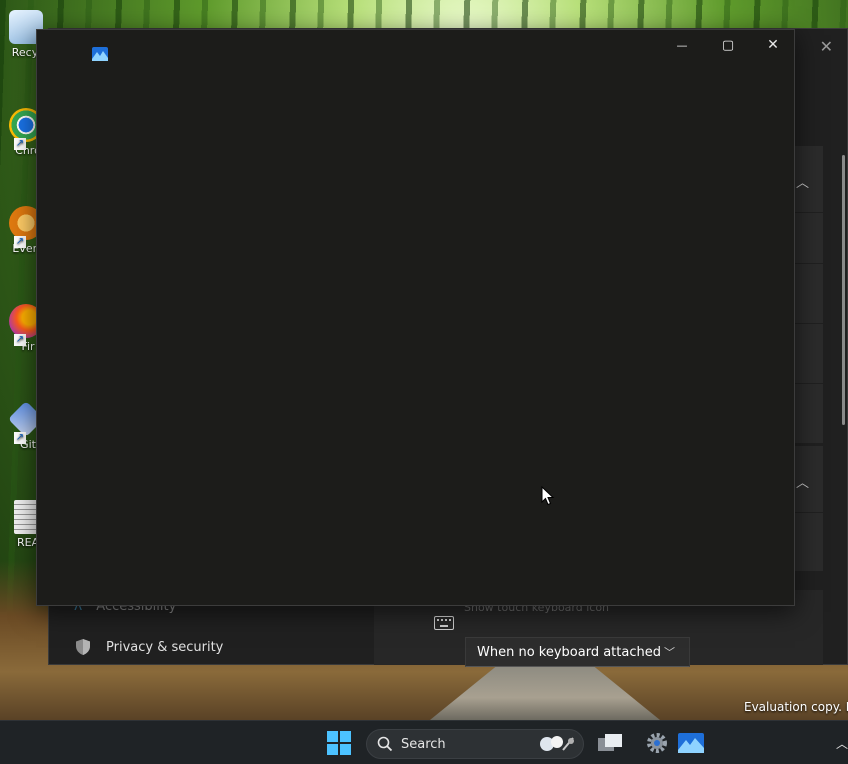 The width and height of the screenshot is (848, 764). Describe the element at coordinates (557, 743) in the screenshot. I see `search-highlight-icon` at that location.